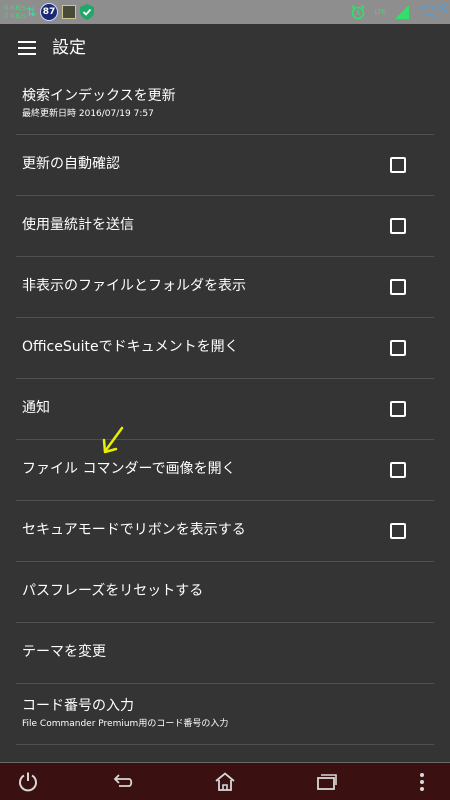 The width and height of the screenshot is (450, 800). What do you see at coordinates (358, 12) in the screenshot?
I see `alarm-icon` at bounding box center [358, 12].